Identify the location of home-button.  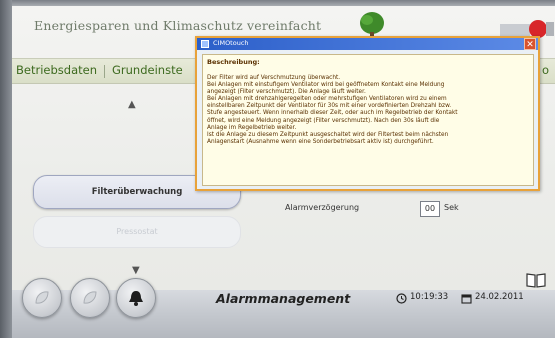
(42, 298).